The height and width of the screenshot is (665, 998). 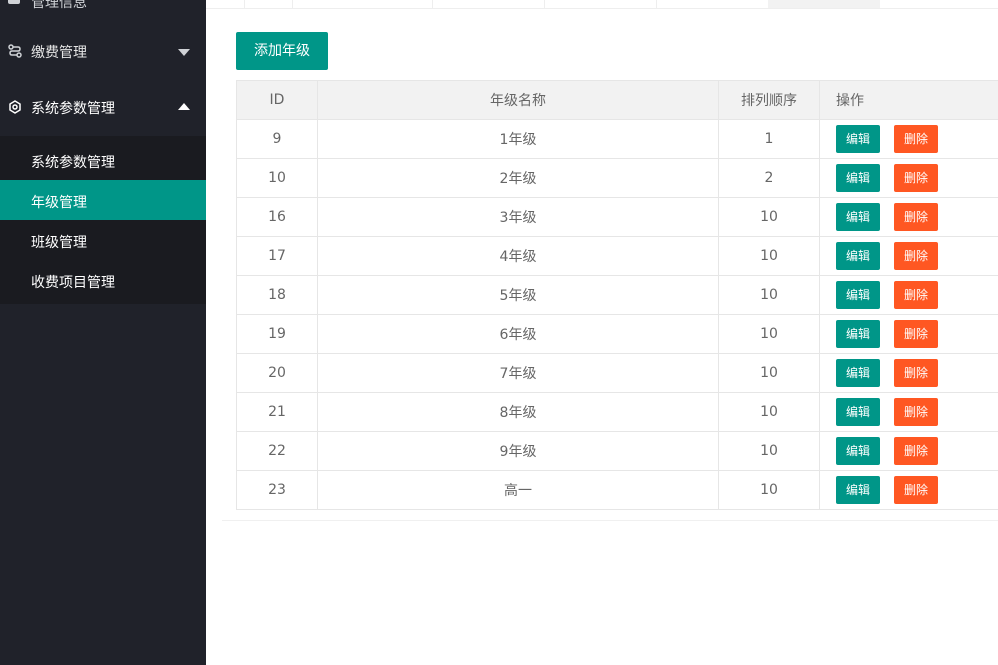 I want to click on nav-item-system-params: 系统参数管理, so click(x=103, y=107).